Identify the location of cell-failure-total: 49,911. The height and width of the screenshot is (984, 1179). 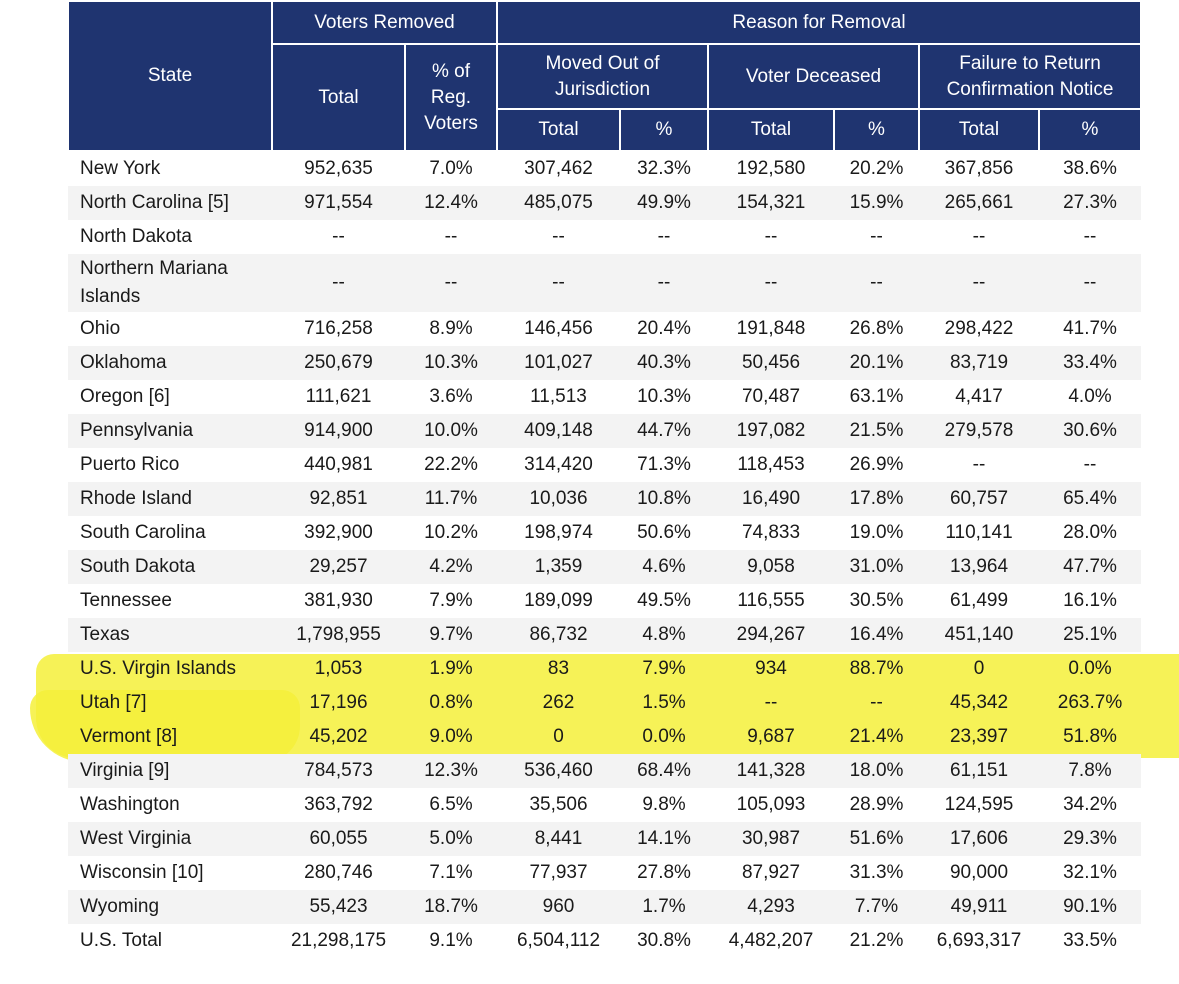
(979, 907).